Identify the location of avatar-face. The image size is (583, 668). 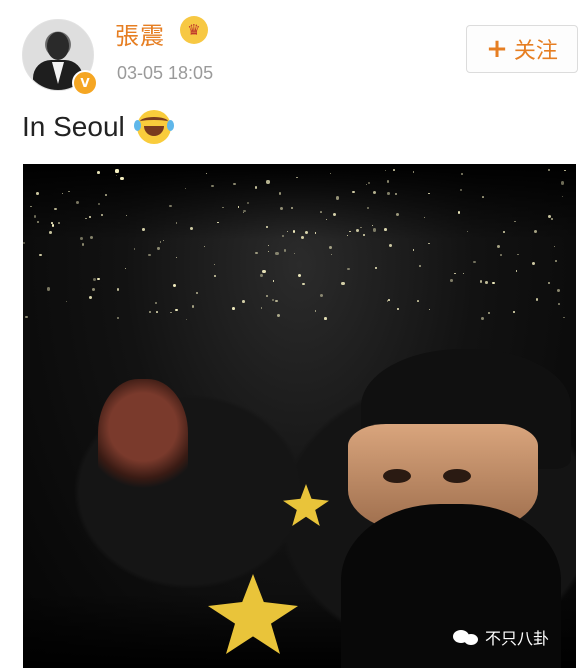
(58, 46).